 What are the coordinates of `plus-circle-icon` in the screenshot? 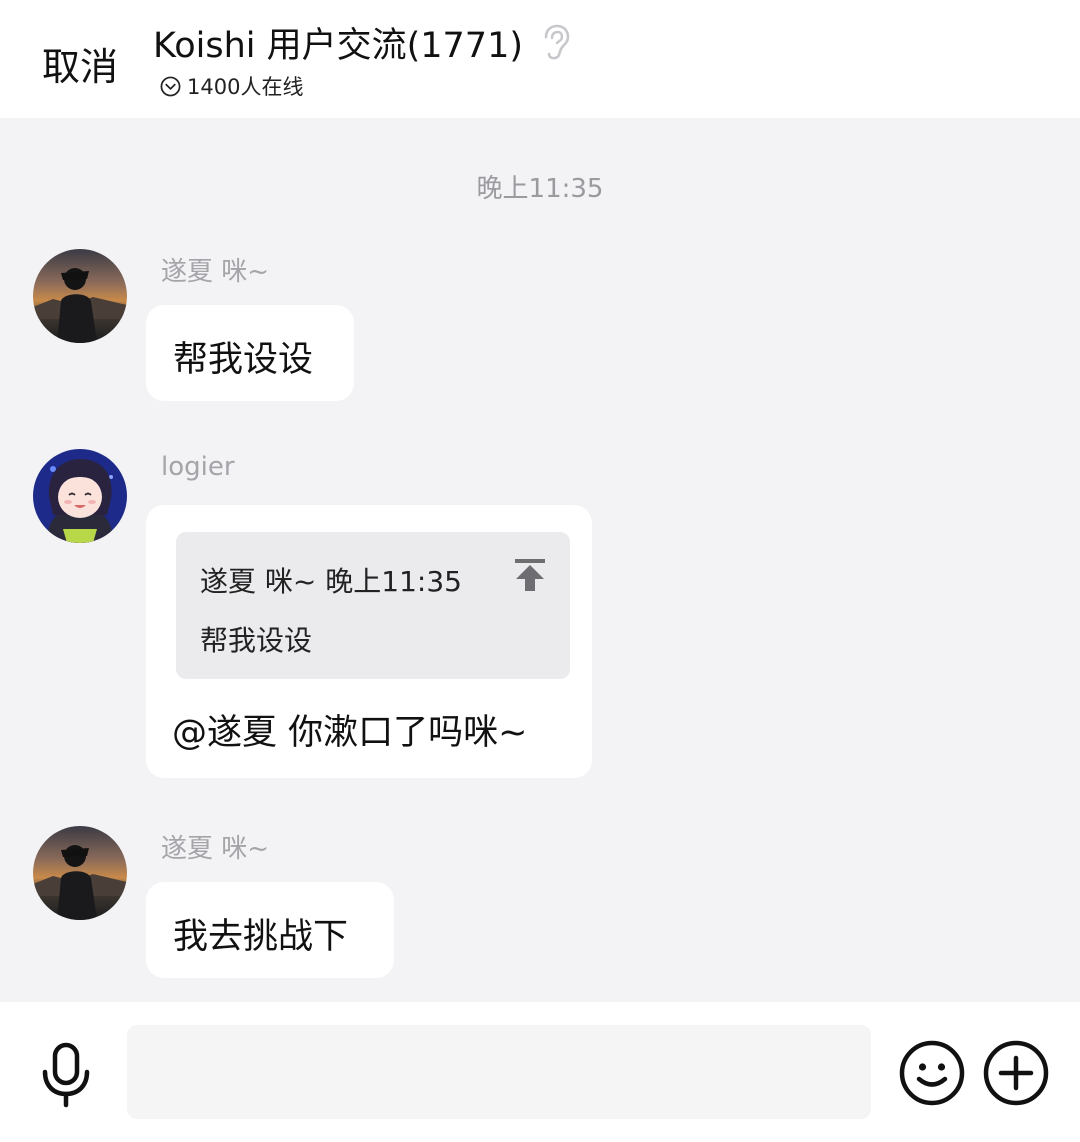 It's located at (1016, 1073).